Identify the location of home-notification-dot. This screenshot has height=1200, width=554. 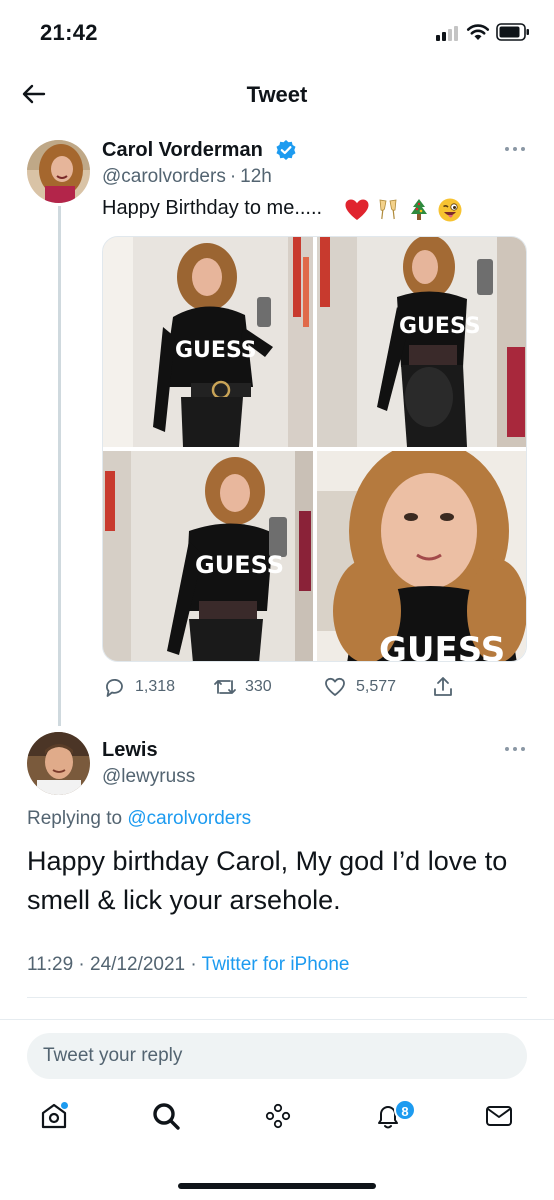
(64, 1105).